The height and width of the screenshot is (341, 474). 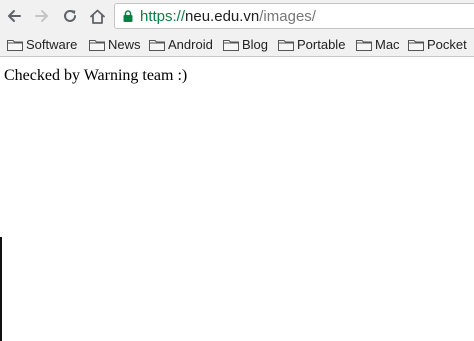 What do you see at coordinates (321, 44) in the screenshot?
I see `bookmark-label: Portable` at bounding box center [321, 44].